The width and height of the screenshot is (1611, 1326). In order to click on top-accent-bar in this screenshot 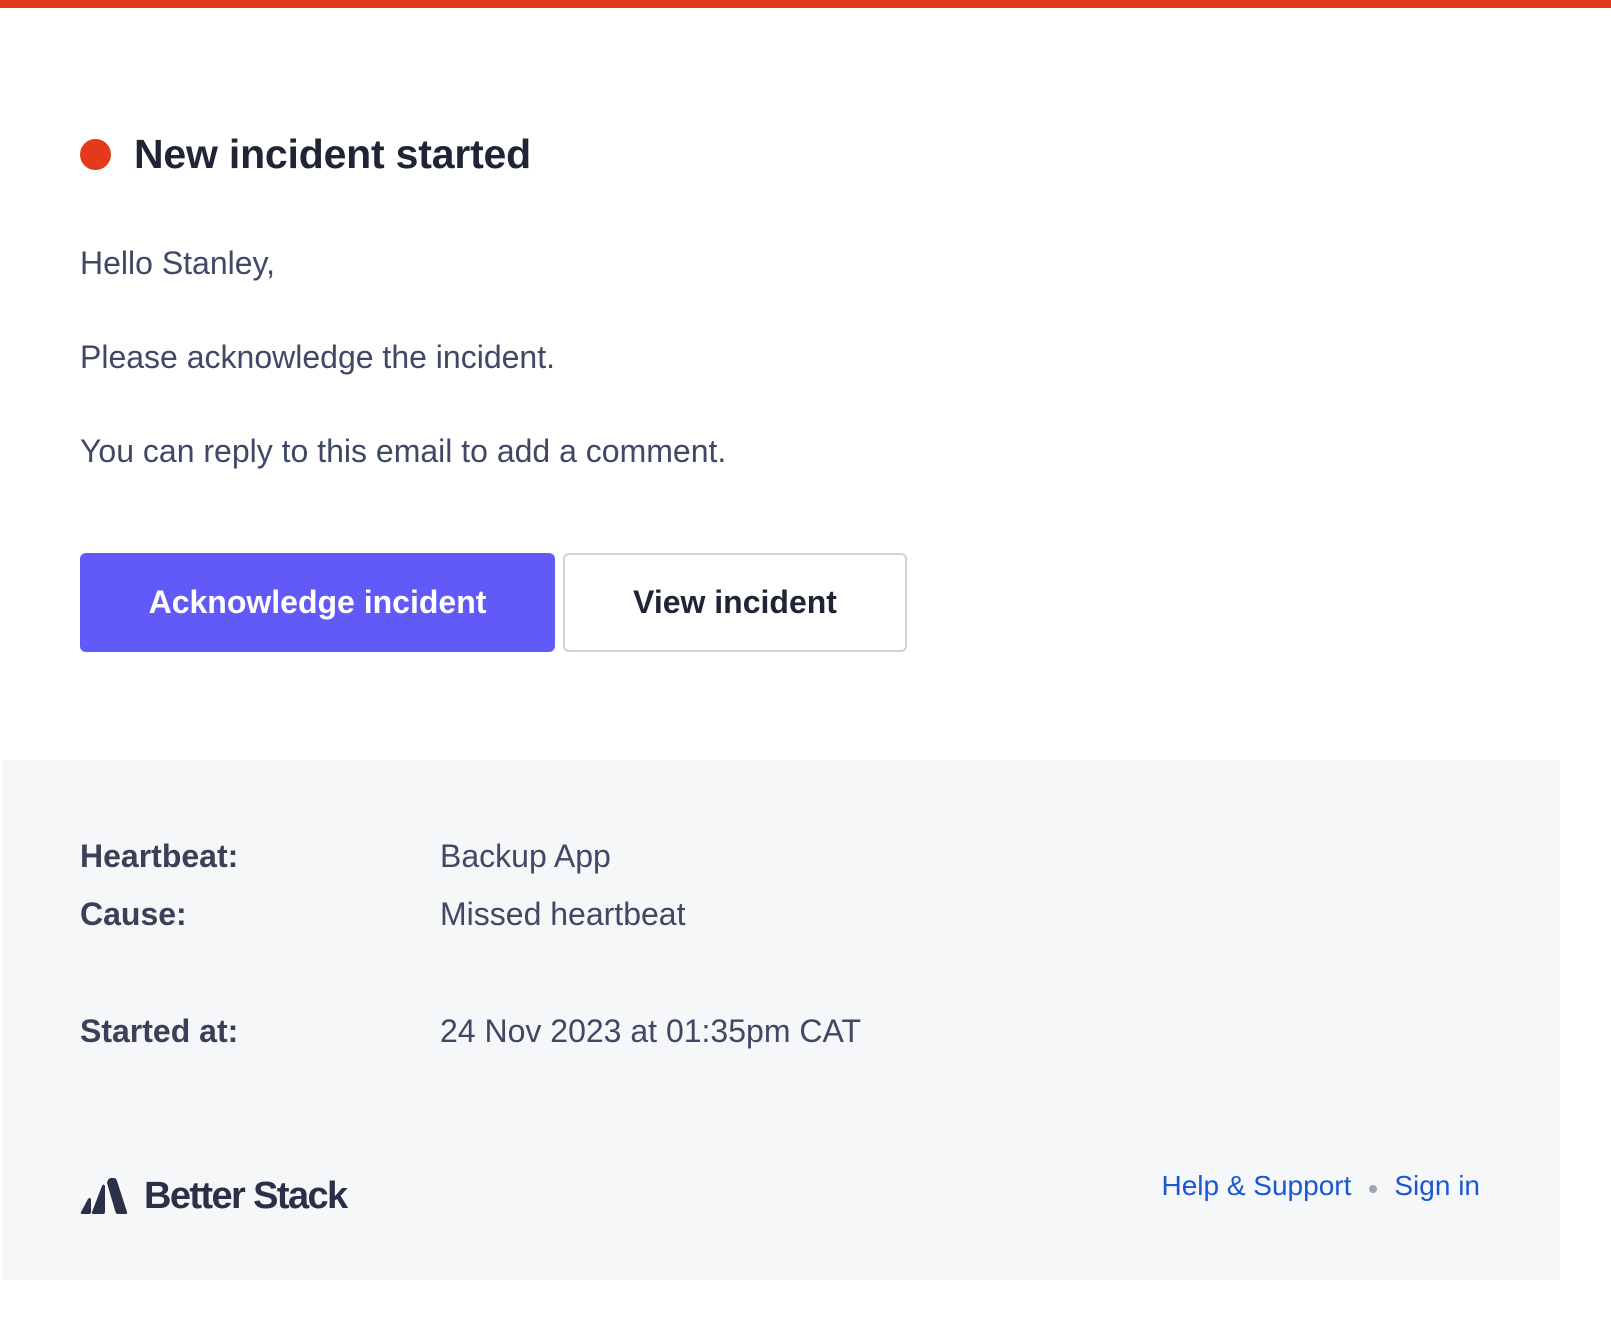, I will do `click(805, 4)`.